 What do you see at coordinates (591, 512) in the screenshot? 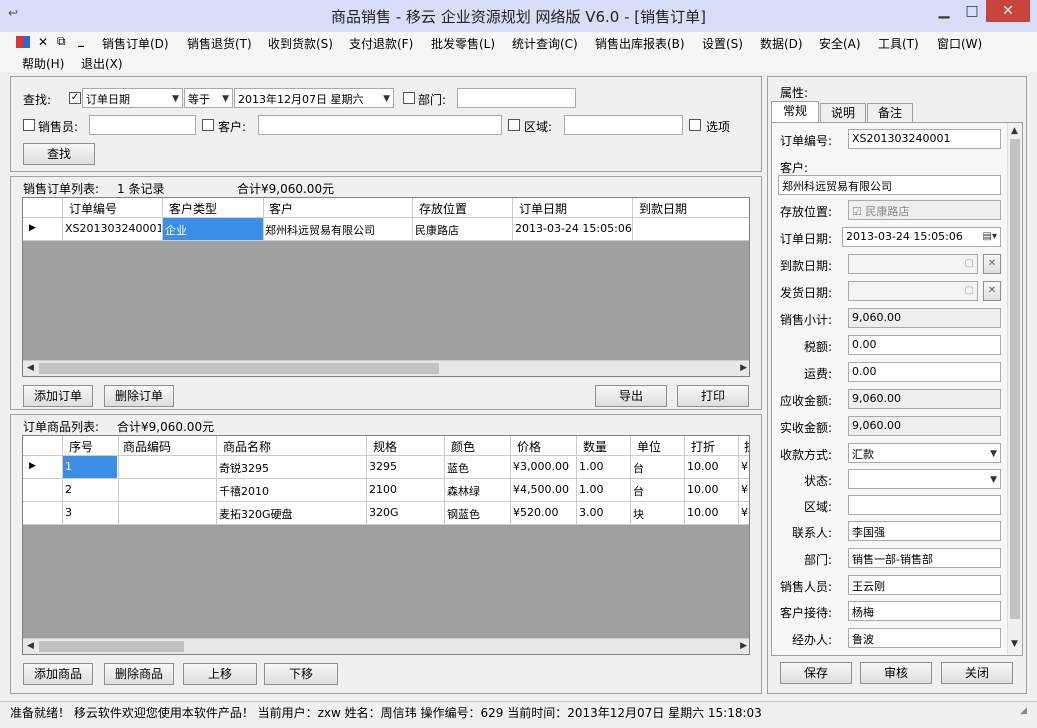
I see `cell-qty: 3.00` at bounding box center [591, 512].